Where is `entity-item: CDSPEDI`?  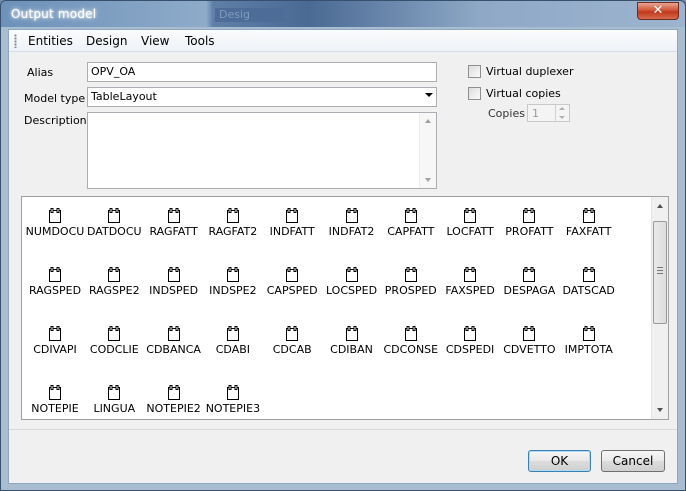
entity-item: CDSPEDI is located at coordinates (470, 351).